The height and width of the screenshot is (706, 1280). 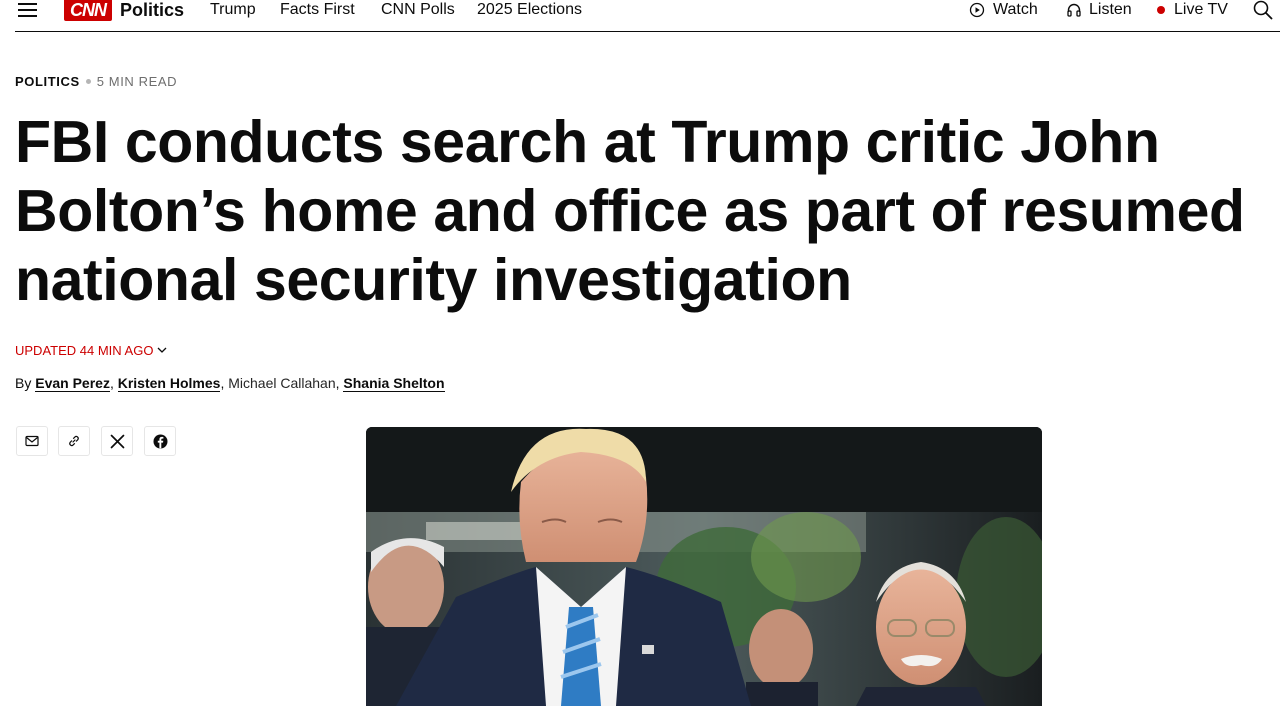 What do you see at coordinates (647, 31) in the screenshot?
I see `header-divider` at bounding box center [647, 31].